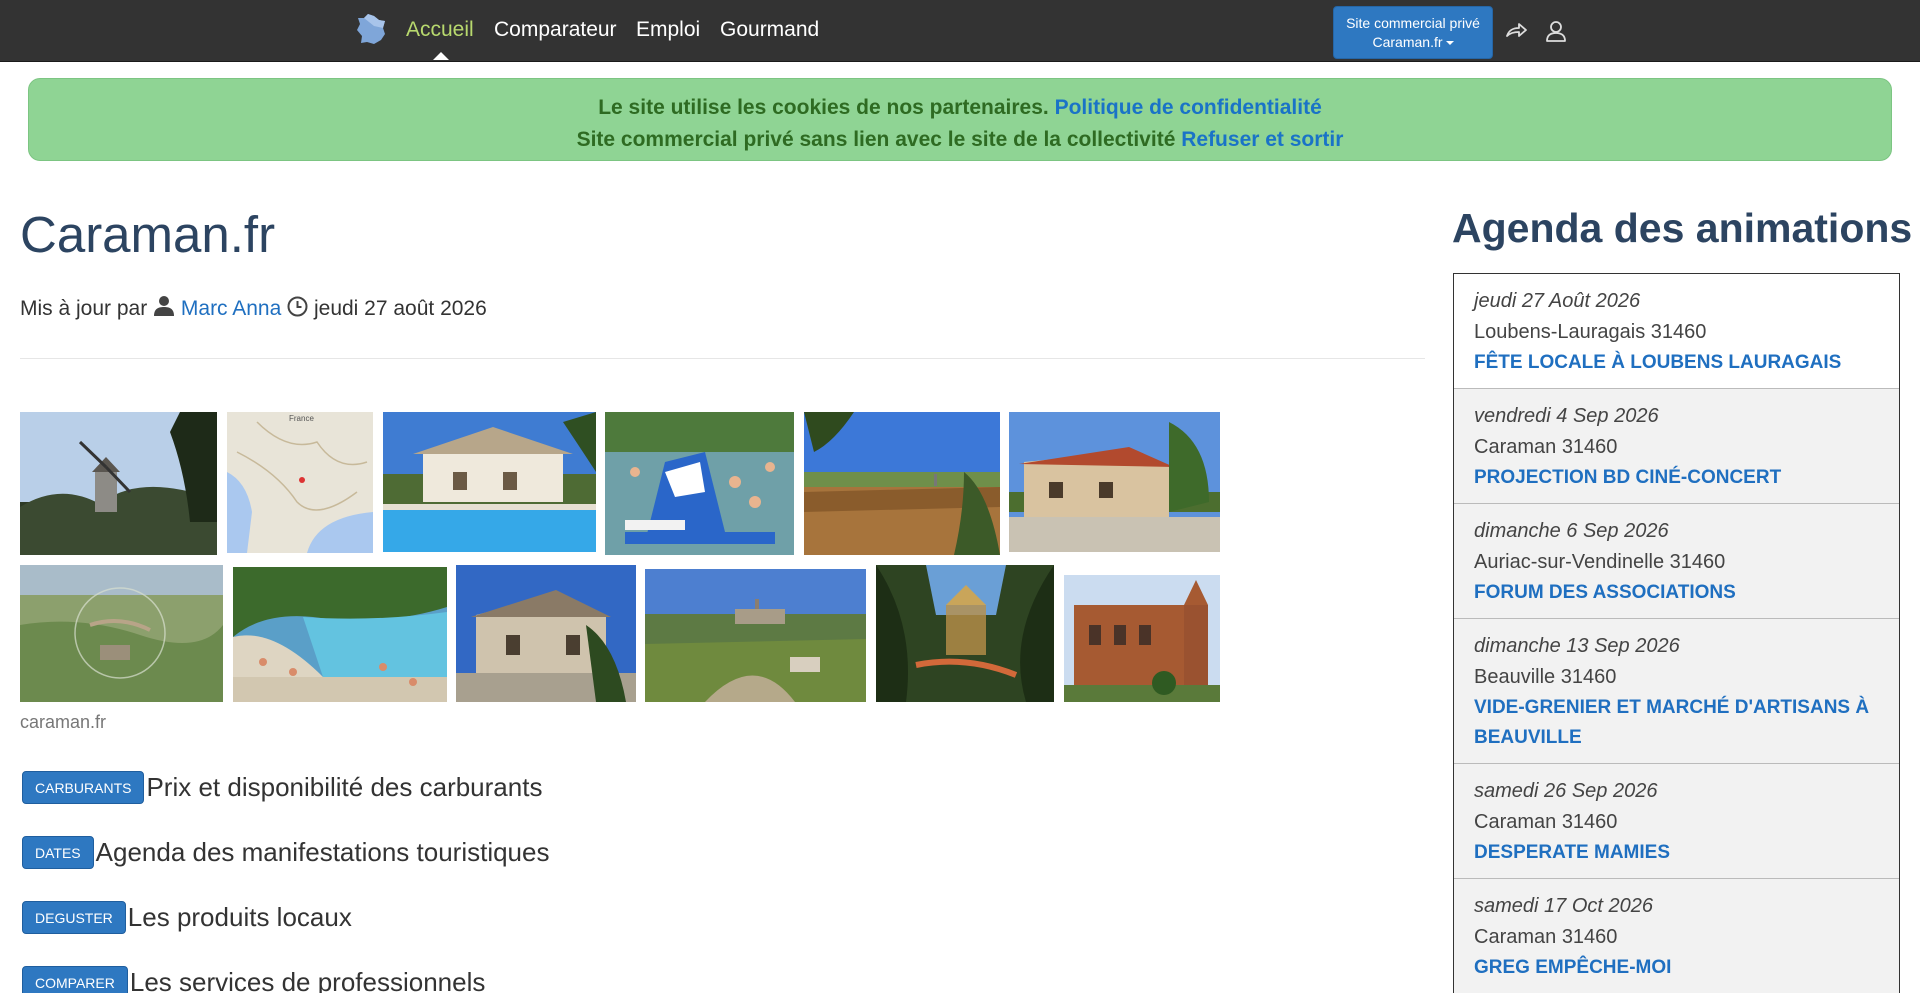  What do you see at coordinates (1262, 139) in the screenshot?
I see `refuse-and-exit-link: Refuser et sortir` at bounding box center [1262, 139].